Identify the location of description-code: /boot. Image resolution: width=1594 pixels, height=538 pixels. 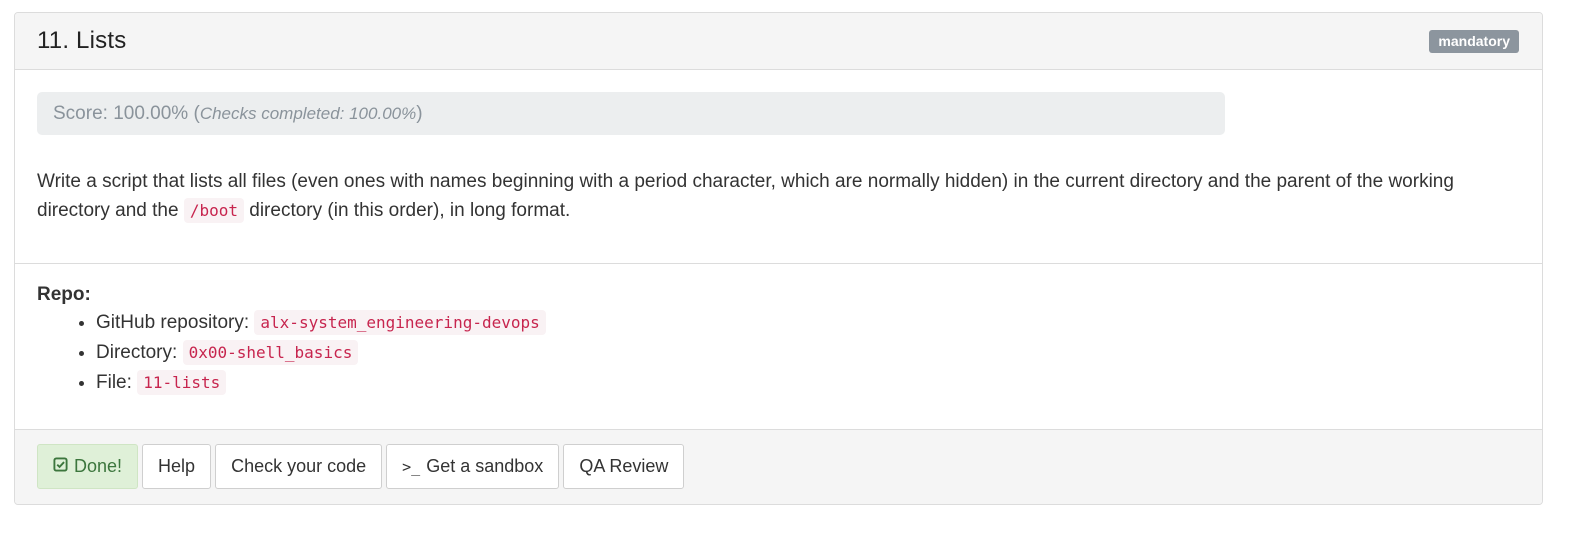
(213, 210).